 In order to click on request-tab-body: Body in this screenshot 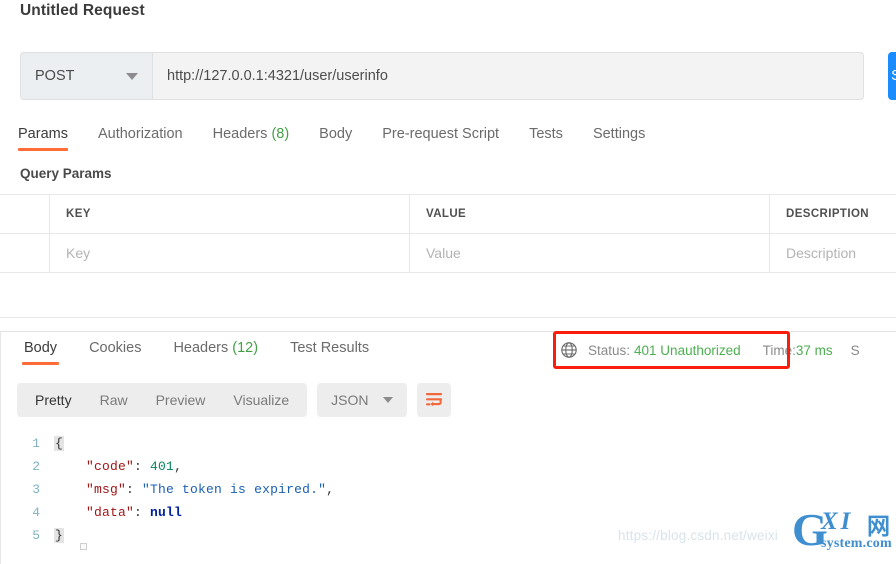, I will do `click(335, 136)`.